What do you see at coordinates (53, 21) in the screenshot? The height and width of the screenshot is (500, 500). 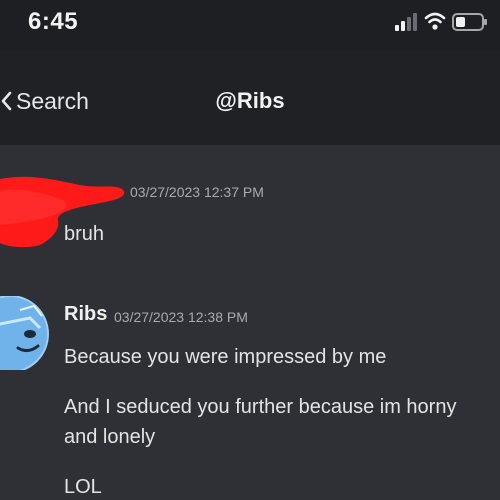 I see `status-time: 6:45` at bounding box center [53, 21].